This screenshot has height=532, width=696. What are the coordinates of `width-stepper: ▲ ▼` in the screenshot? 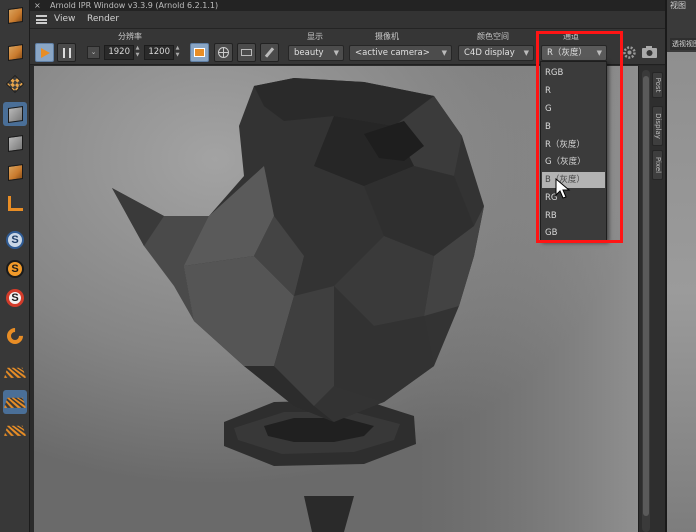 It's located at (137, 52).